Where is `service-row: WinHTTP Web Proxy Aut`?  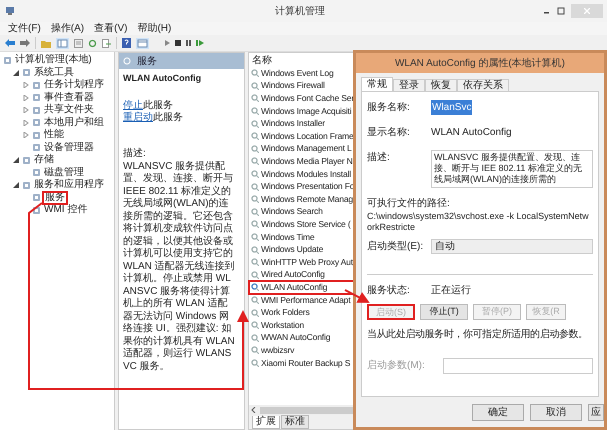
service-row: WinHTTP Web Proxy Aut is located at coordinates (308, 262).